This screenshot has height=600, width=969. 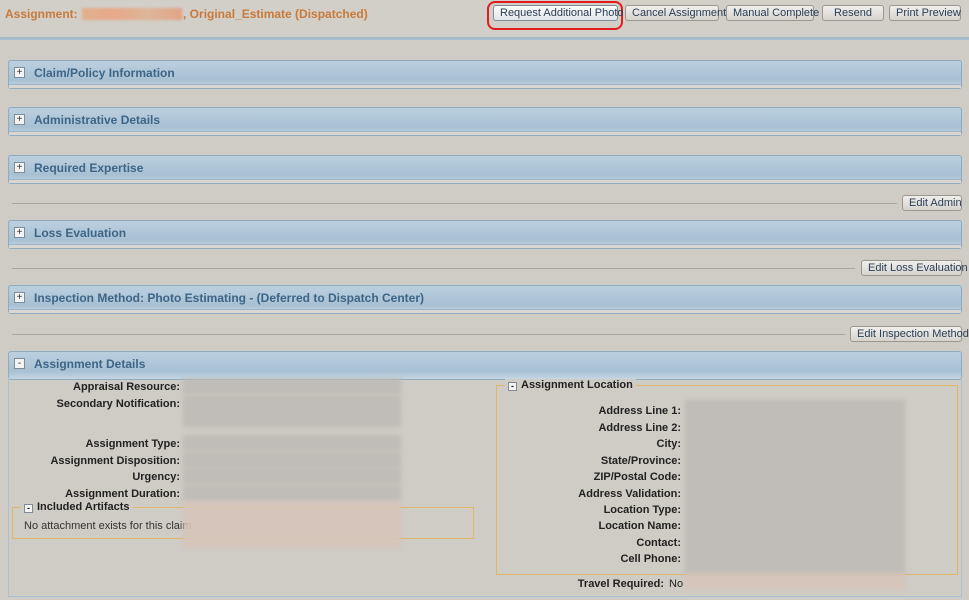 What do you see at coordinates (932, 203) in the screenshot?
I see `edit-admin-button: Edit Admin` at bounding box center [932, 203].